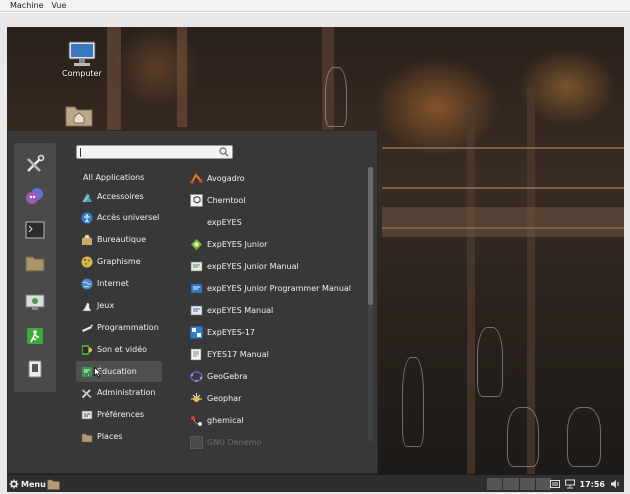 The image size is (630, 494). I want to click on multimedia-icon, so click(87, 350).